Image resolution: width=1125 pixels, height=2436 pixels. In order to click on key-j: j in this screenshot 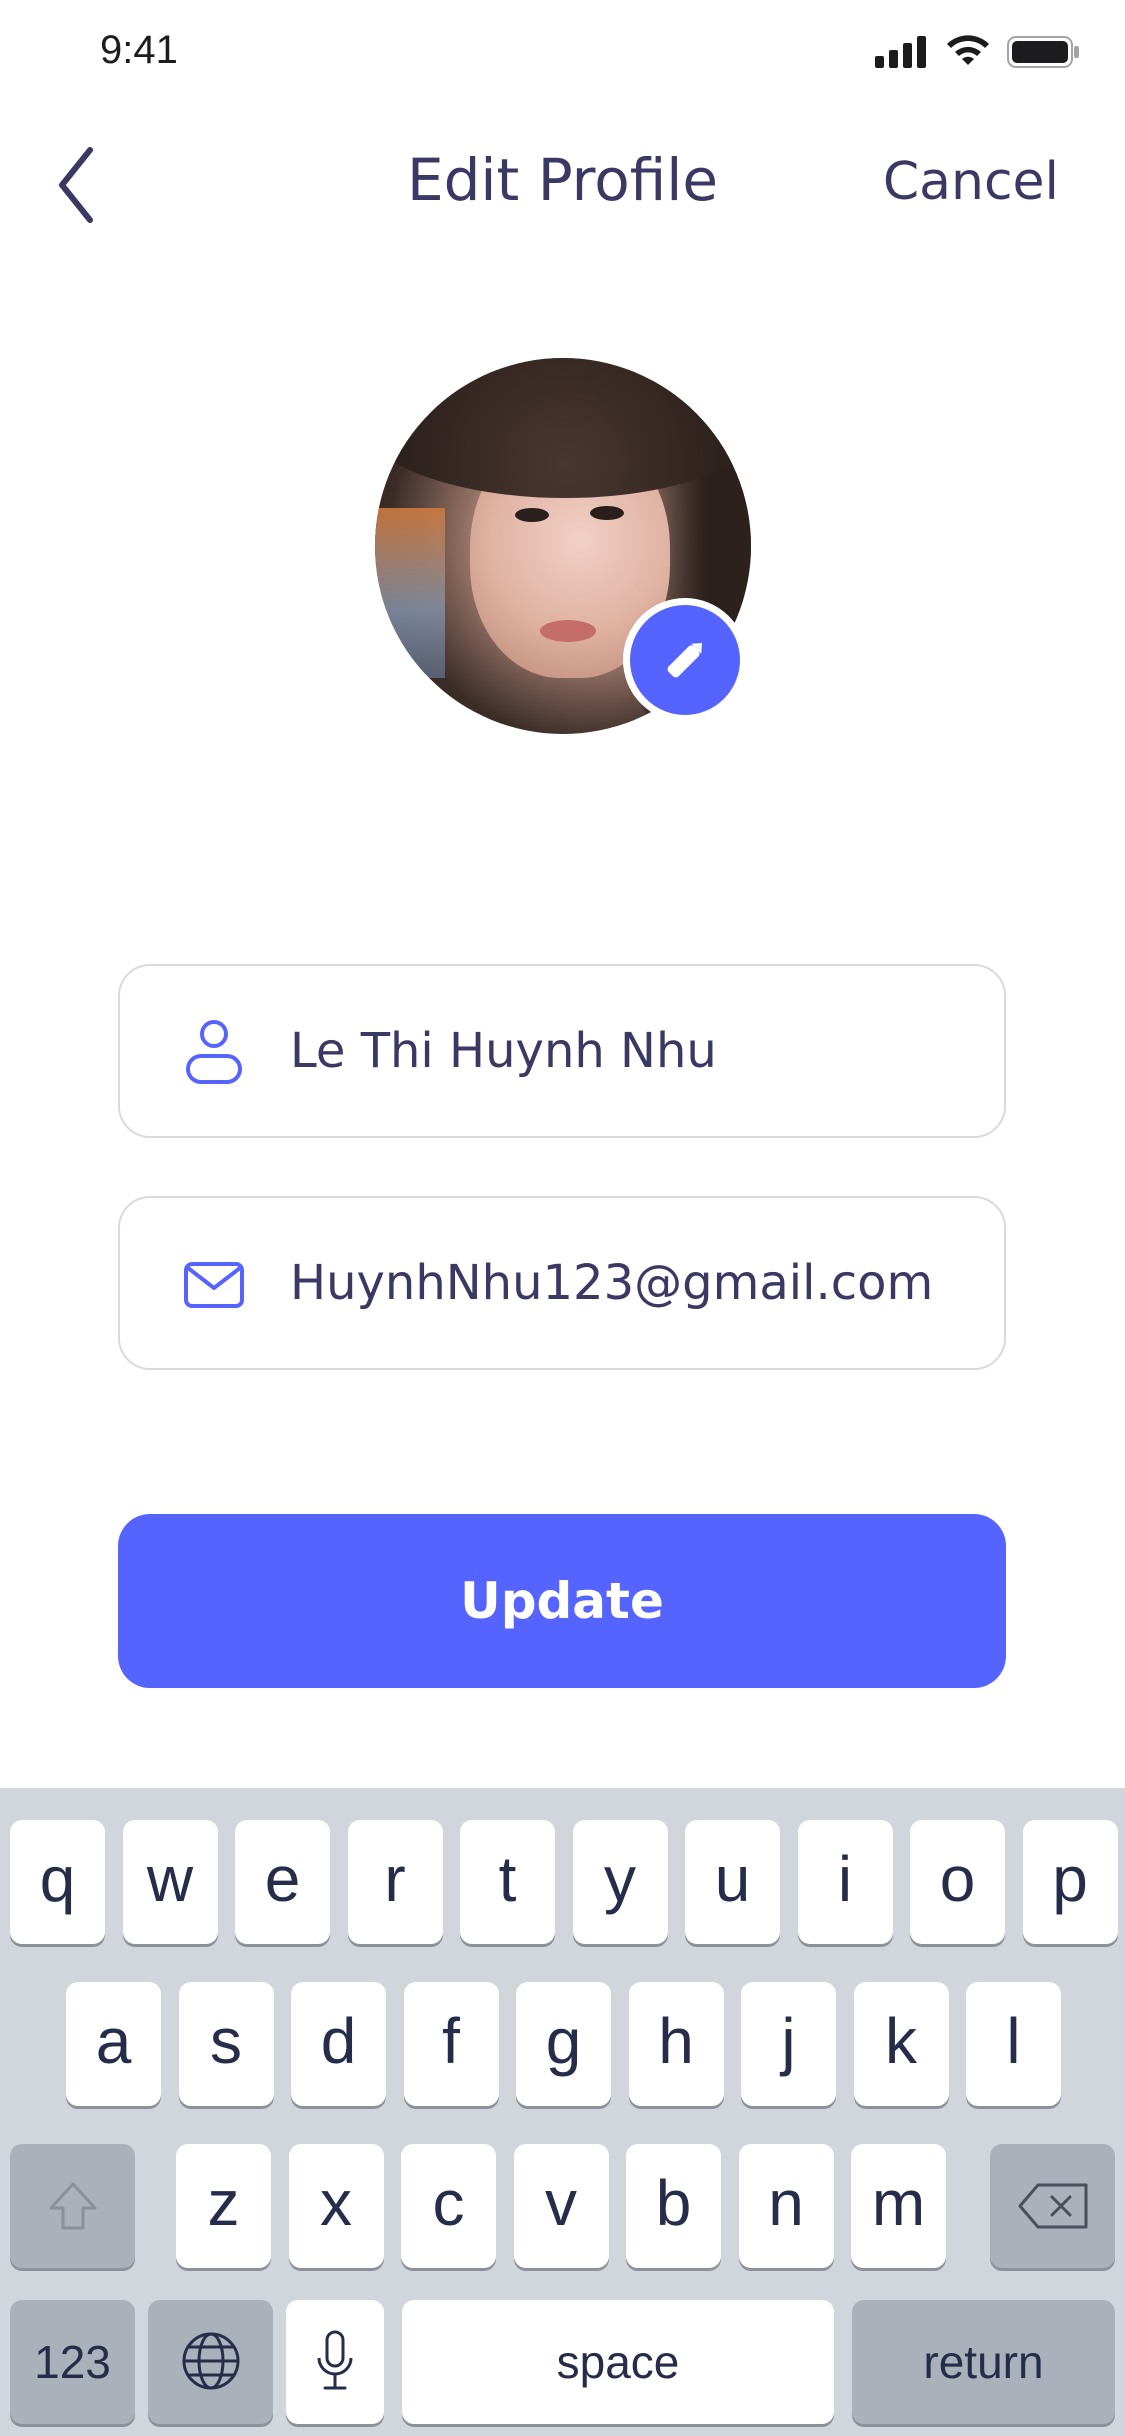, I will do `click(788, 2044)`.